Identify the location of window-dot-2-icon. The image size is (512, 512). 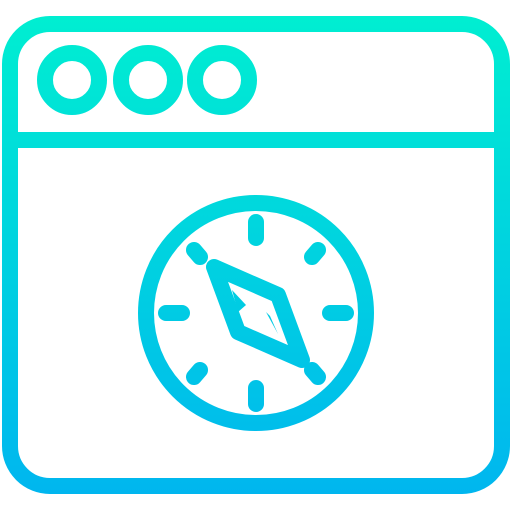
(148, 80).